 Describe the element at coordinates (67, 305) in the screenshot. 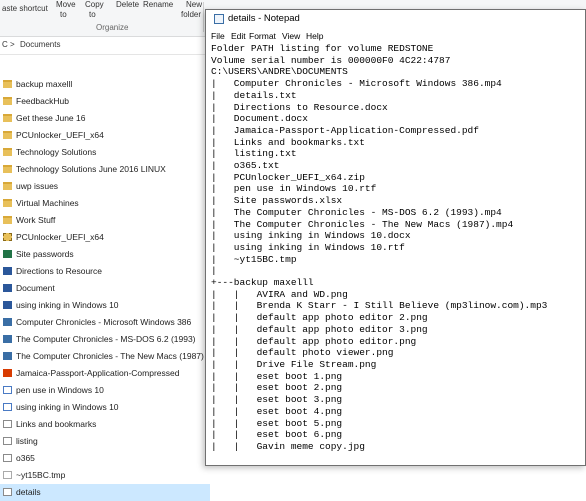

I see `file-name: using inking in Windows 10` at that location.